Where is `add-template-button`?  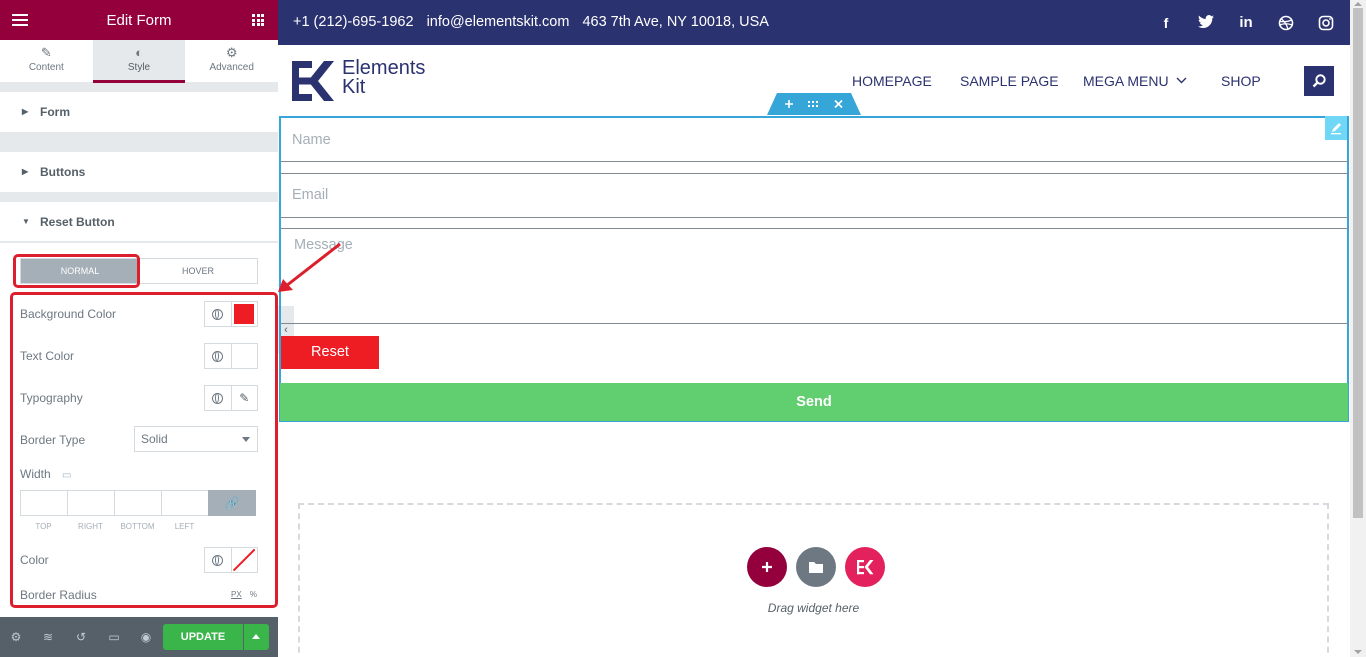
add-template-button is located at coordinates (816, 567).